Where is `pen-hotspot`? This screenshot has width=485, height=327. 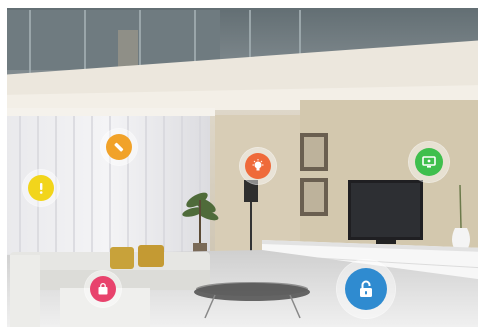
pen-hotspot is located at coordinates (119, 147).